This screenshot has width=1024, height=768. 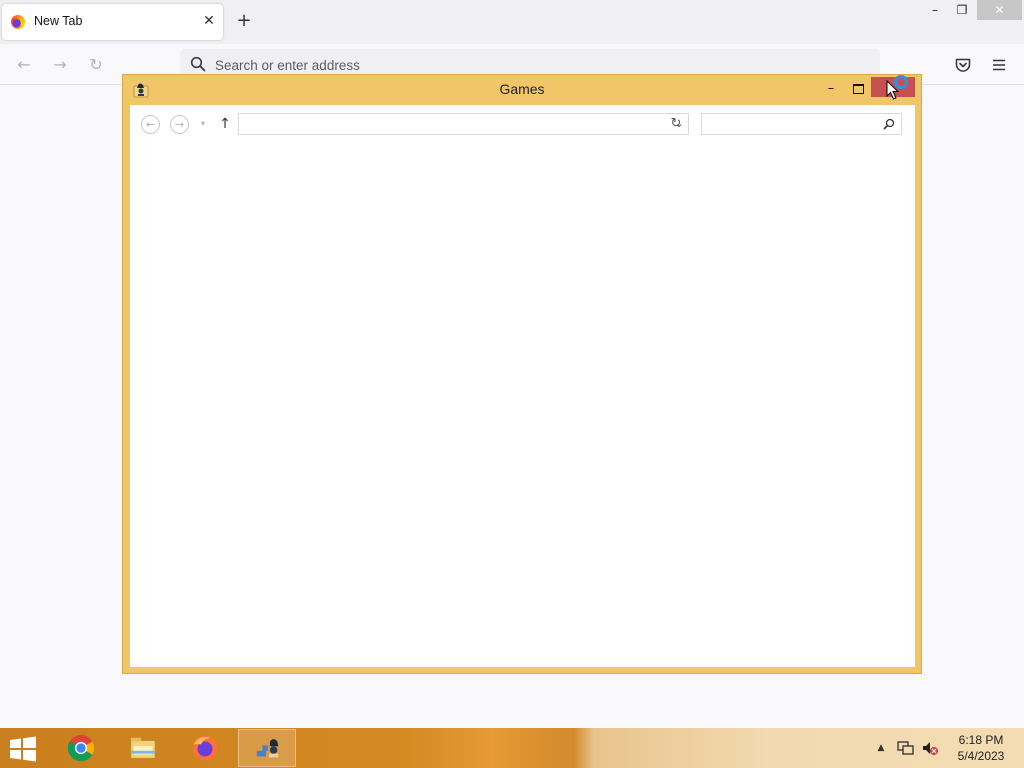 What do you see at coordinates (893, 90) in the screenshot?
I see `mouse-cursor-icon` at bounding box center [893, 90].